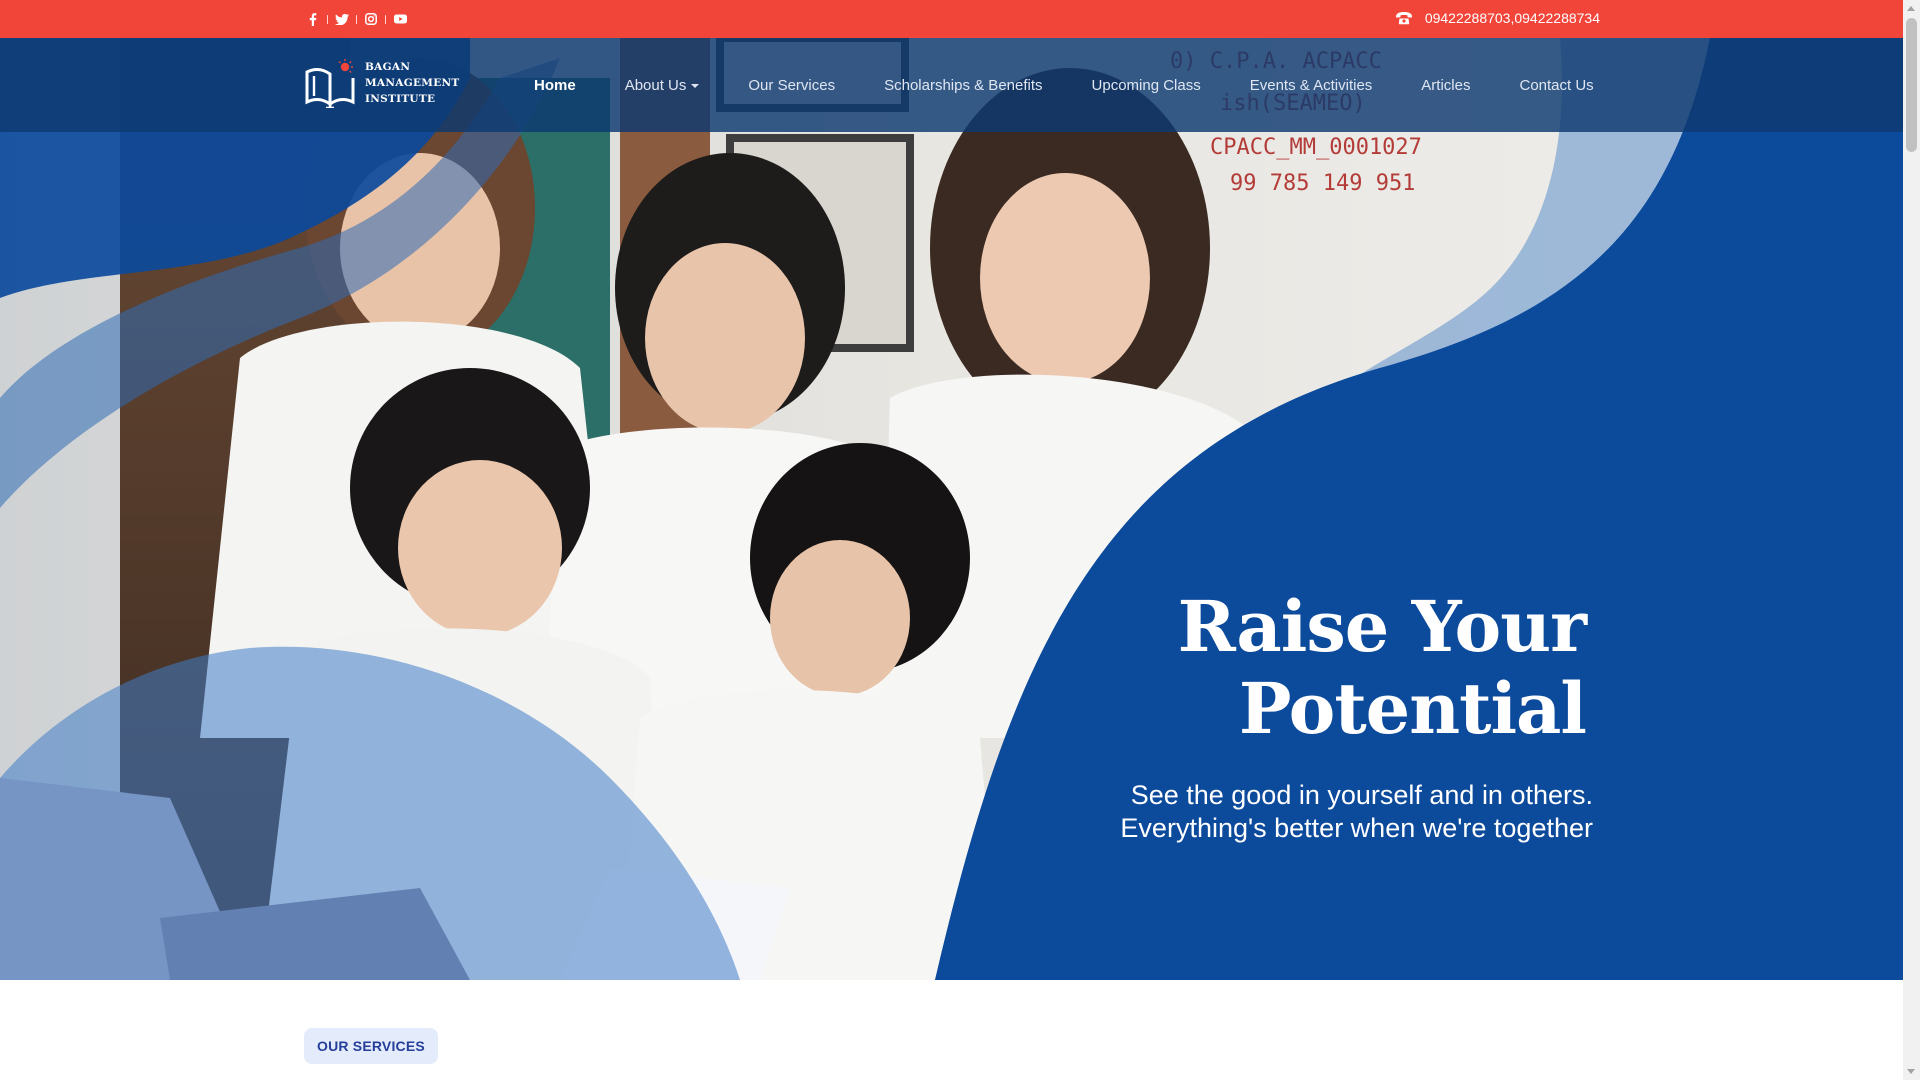  What do you see at coordinates (1911, 1071) in the screenshot?
I see `scroll-down-arrow-icon` at bounding box center [1911, 1071].